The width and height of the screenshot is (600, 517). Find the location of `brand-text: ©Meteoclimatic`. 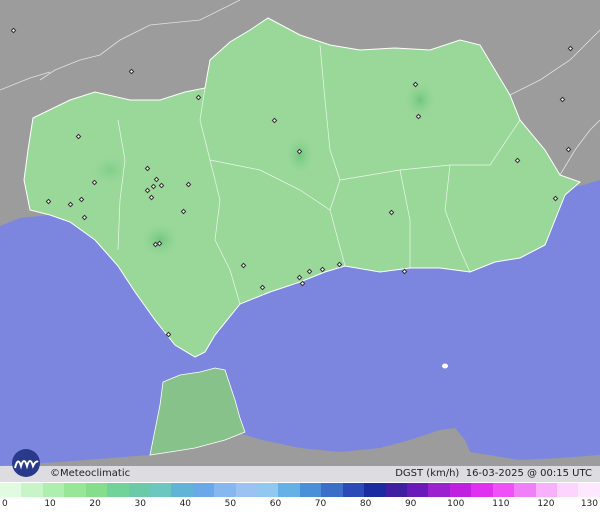

brand-text: ©Meteoclimatic is located at coordinates (90, 474).